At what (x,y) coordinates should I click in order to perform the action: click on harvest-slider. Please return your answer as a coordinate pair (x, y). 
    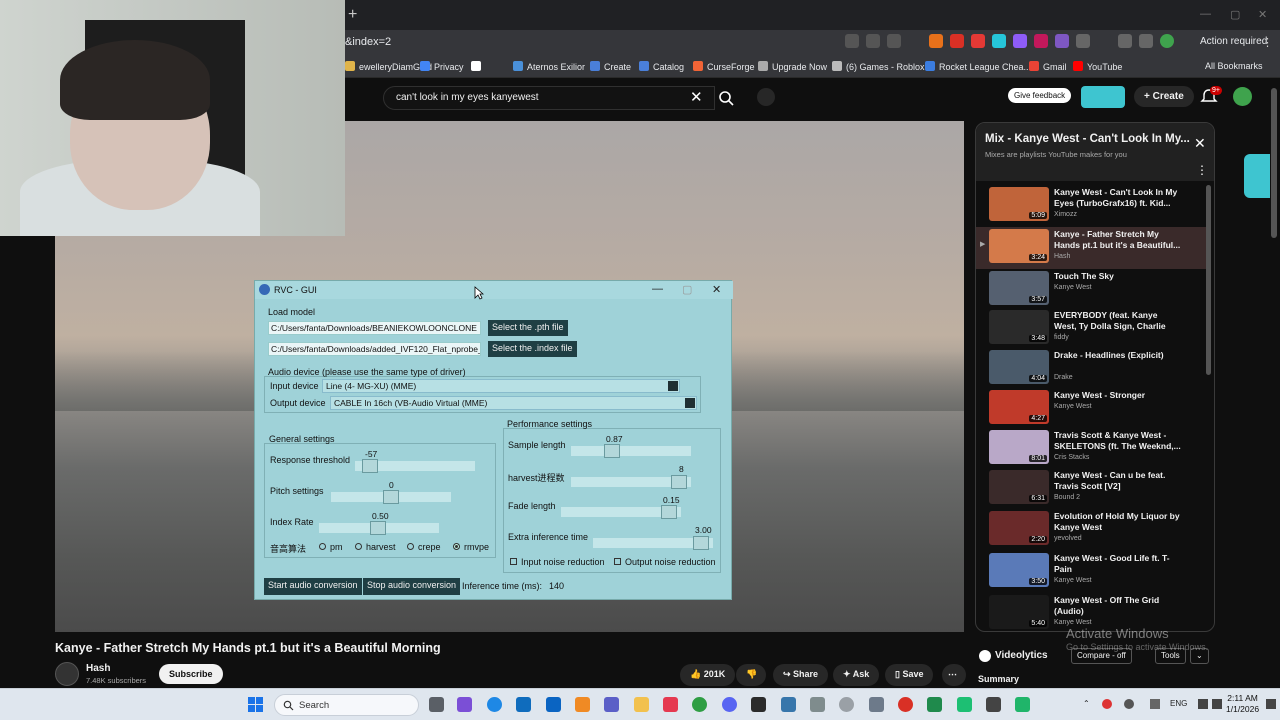
    Looking at the image, I should click on (631, 482).